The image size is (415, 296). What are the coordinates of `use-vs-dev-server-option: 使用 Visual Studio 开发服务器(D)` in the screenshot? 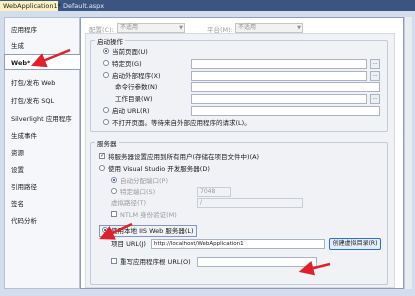 It's located at (154, 169).